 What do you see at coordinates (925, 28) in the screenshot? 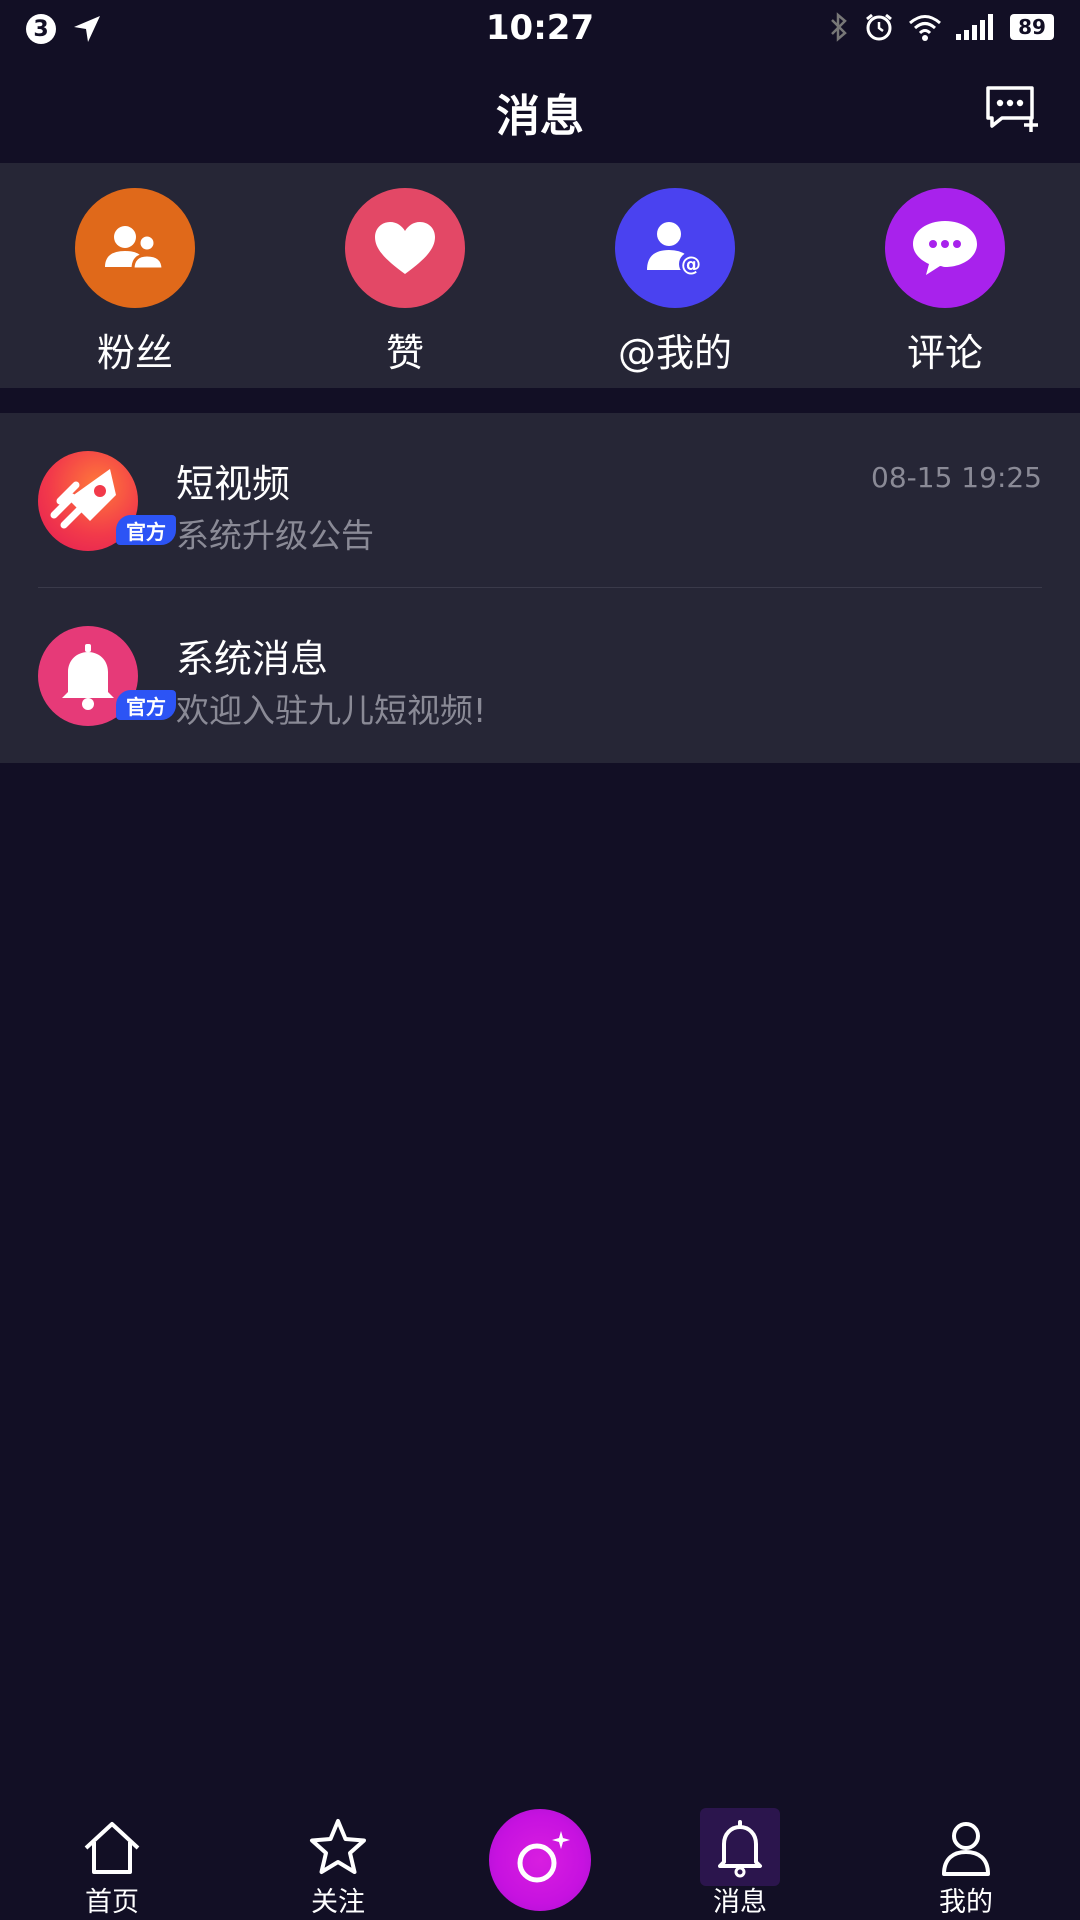
I see `wifi-icon` at bounding box center [925, 28].